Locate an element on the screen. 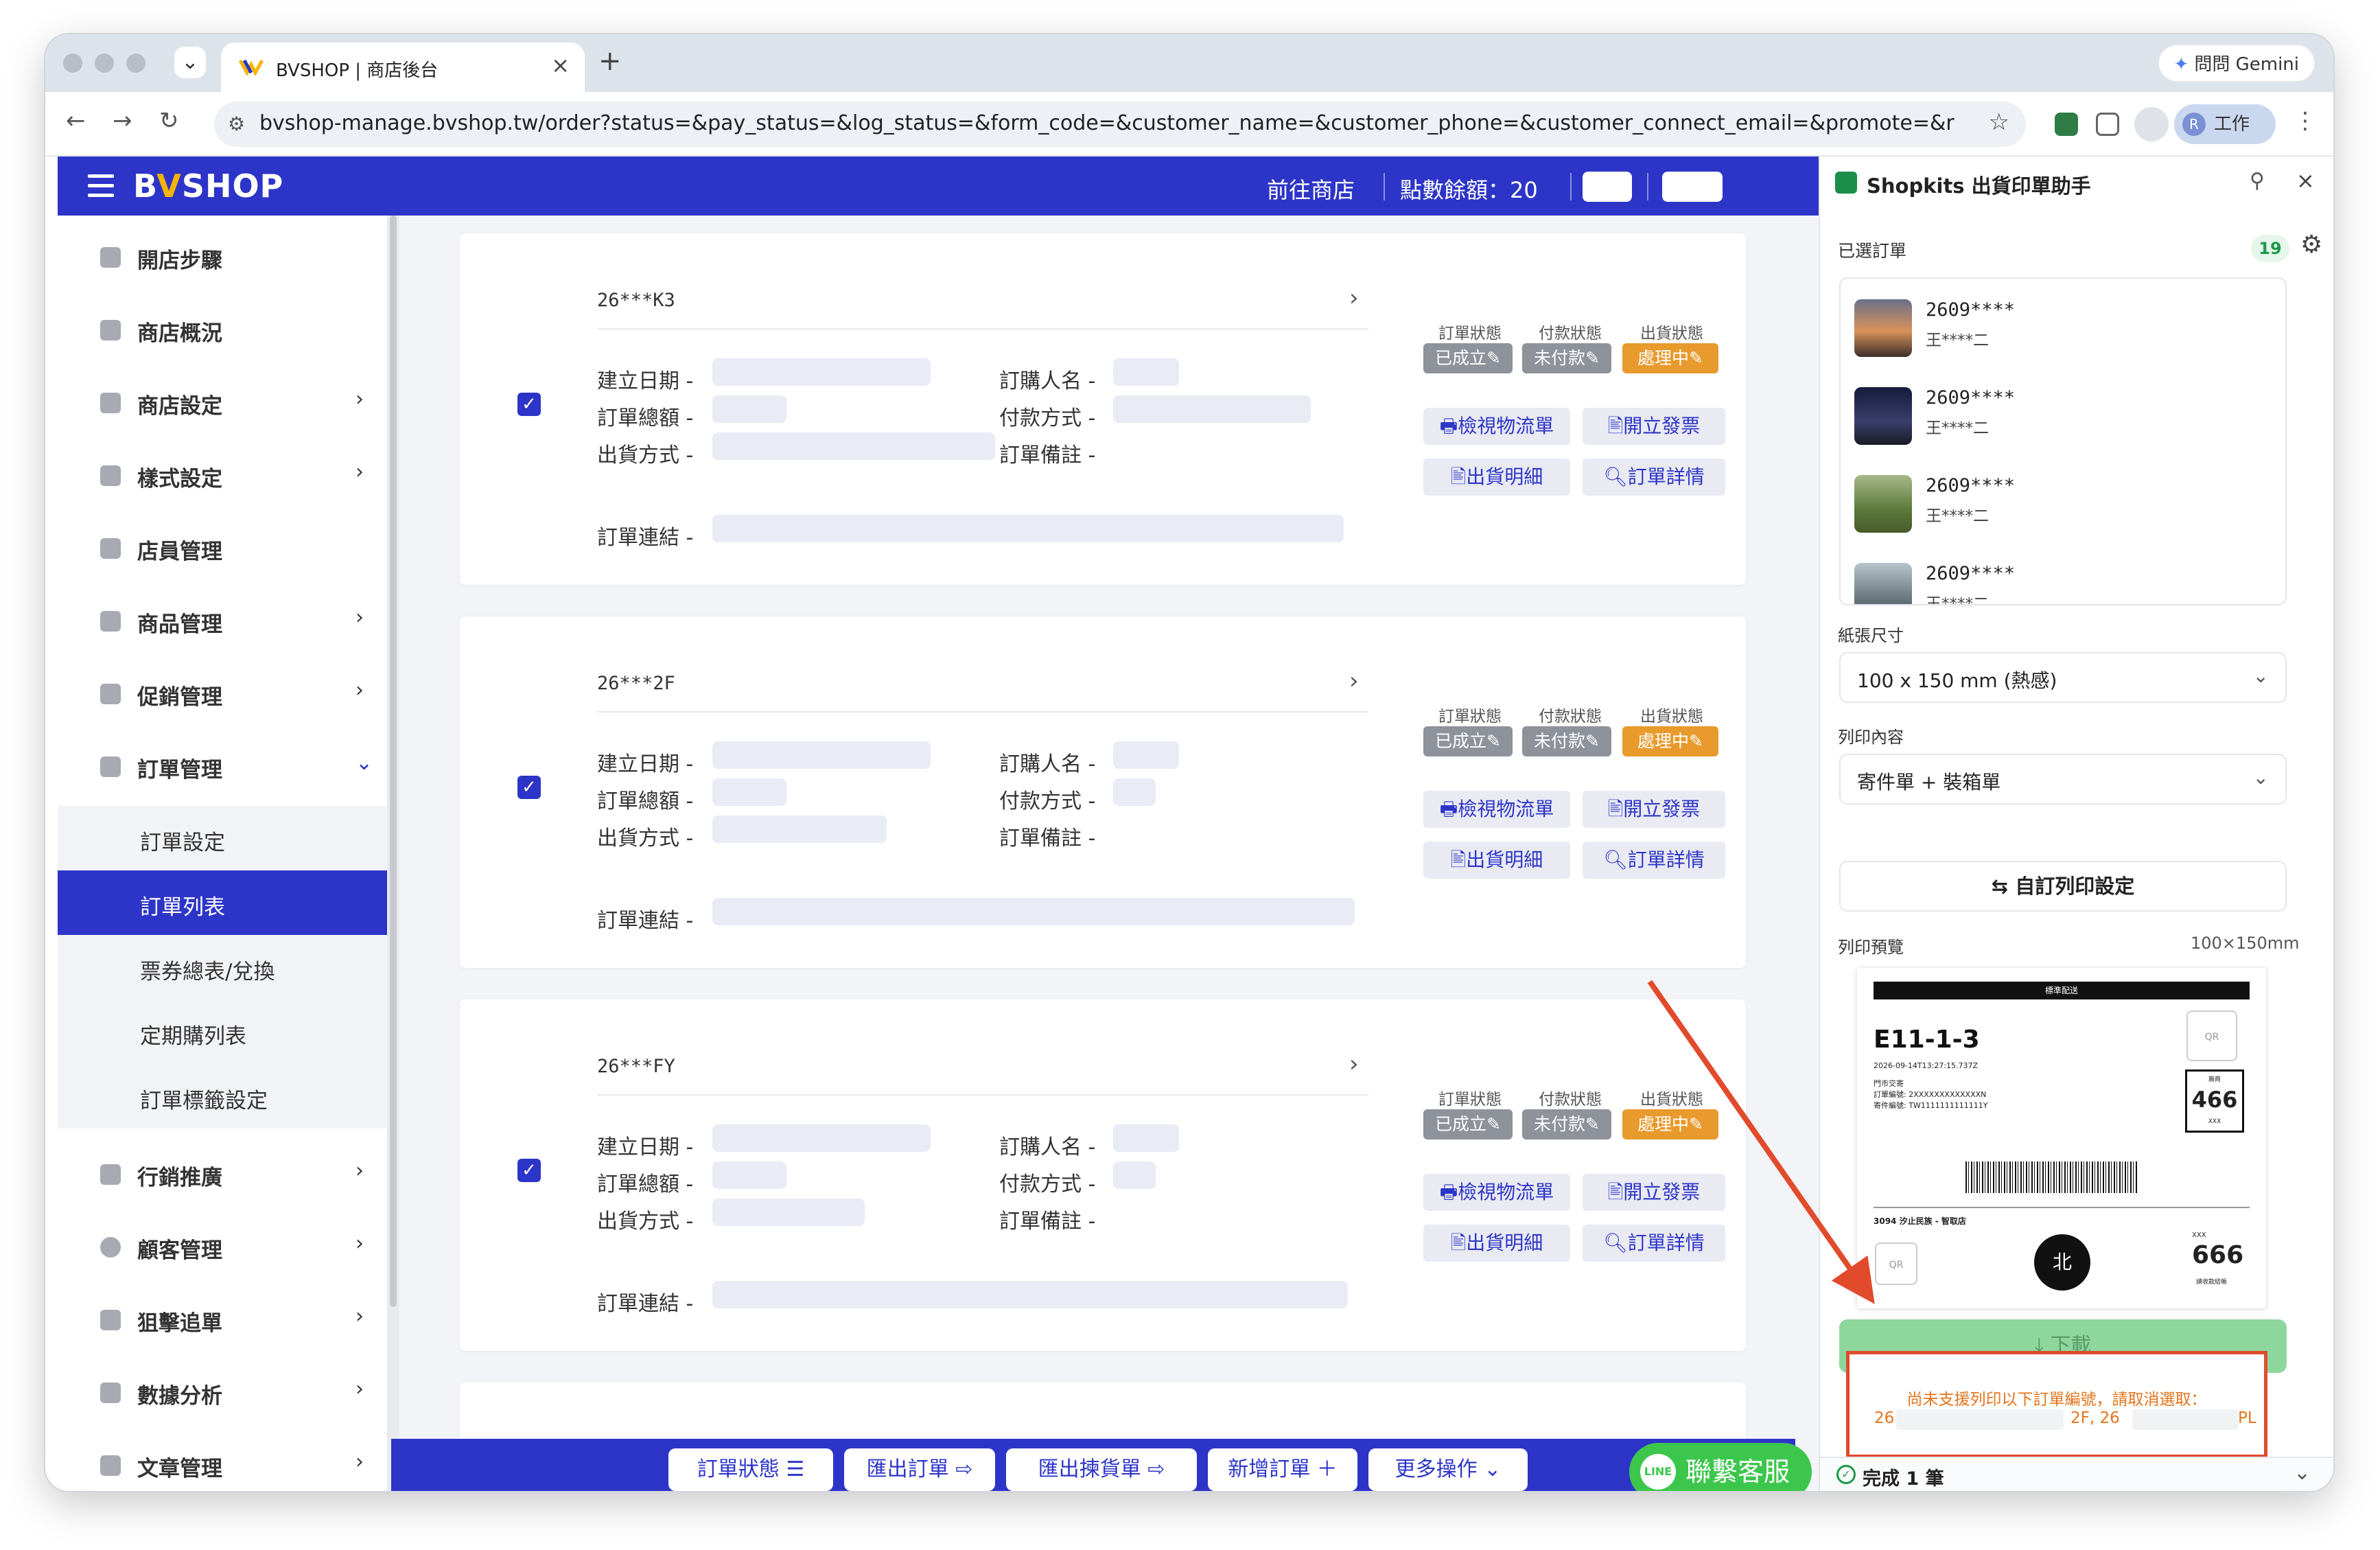  sidebar-subitem-order-settings: 訂單設定 is located at coordinates (222, 838).